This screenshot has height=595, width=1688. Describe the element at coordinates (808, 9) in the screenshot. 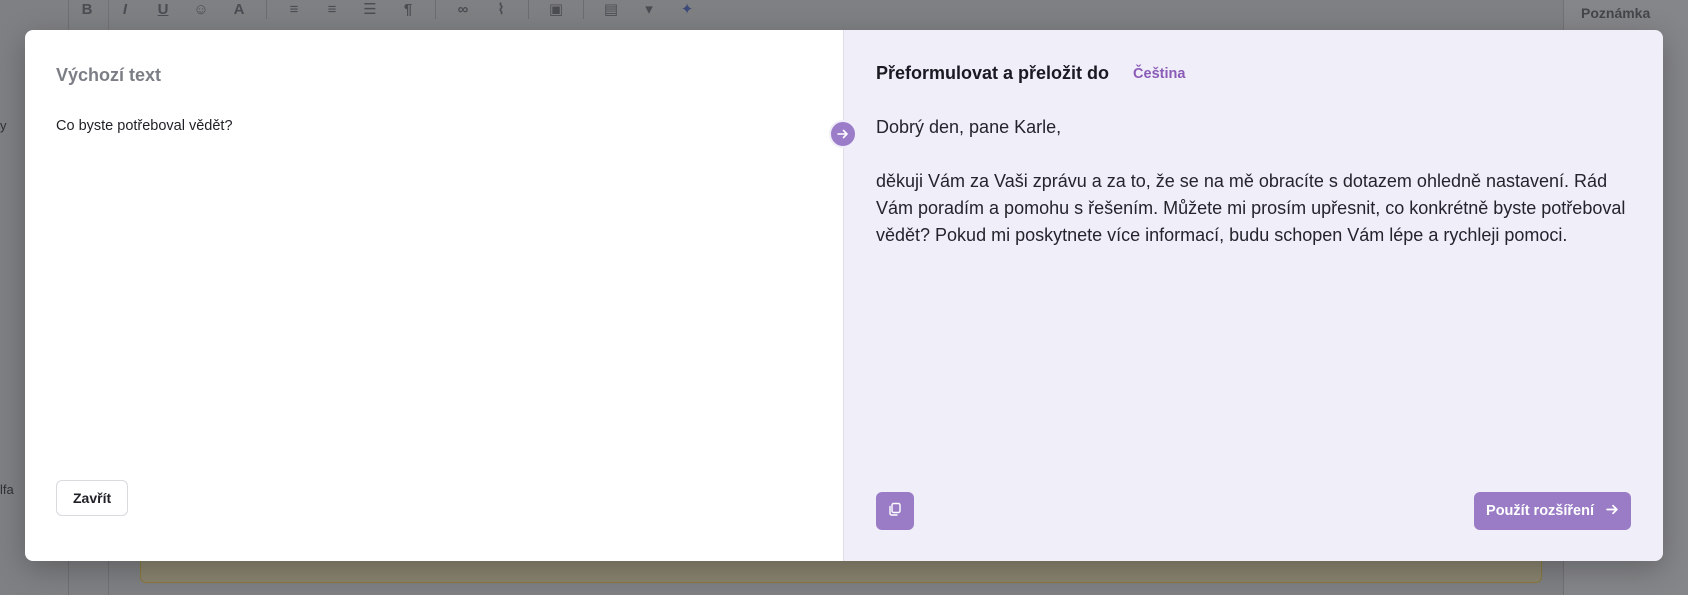

I see `background-editor-toolbar: B I U ☺ A ≡ ≡ ☰ ¶ ∞ ⌇ ▣ ▤ ▾ ✦` at that location.